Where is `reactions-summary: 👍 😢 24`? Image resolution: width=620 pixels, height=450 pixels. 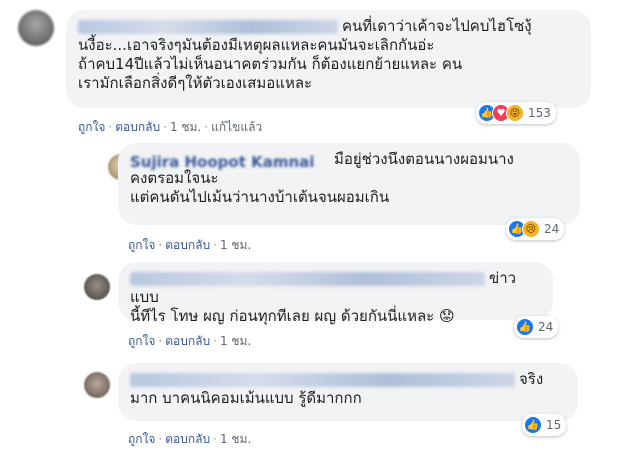
reactions-summary: 👍 😢 24 is located at coordinates (535, 229).